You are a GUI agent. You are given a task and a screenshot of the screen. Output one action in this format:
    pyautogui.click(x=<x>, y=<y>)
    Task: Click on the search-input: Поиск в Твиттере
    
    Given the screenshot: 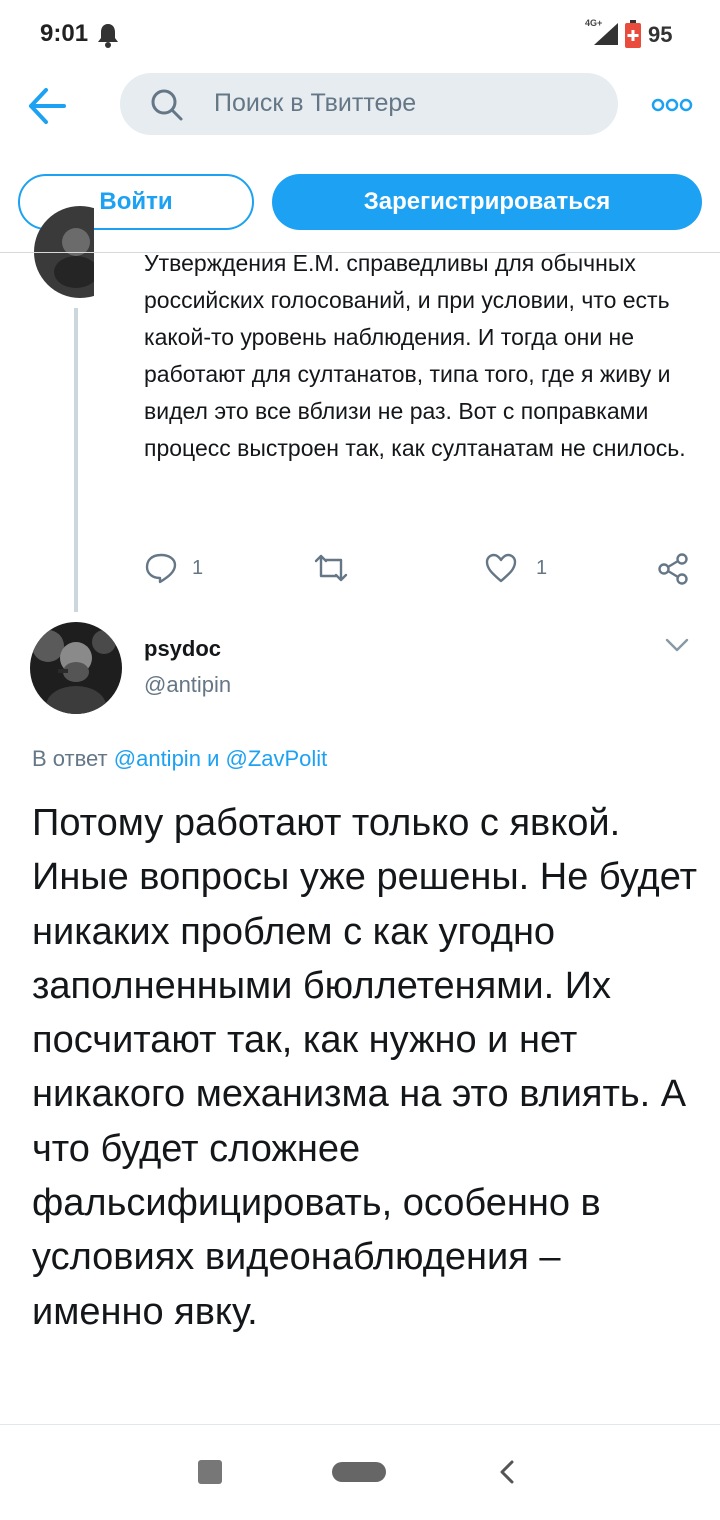 What is the action you would take?
    pyautogui.click(x=369, y=104)
    